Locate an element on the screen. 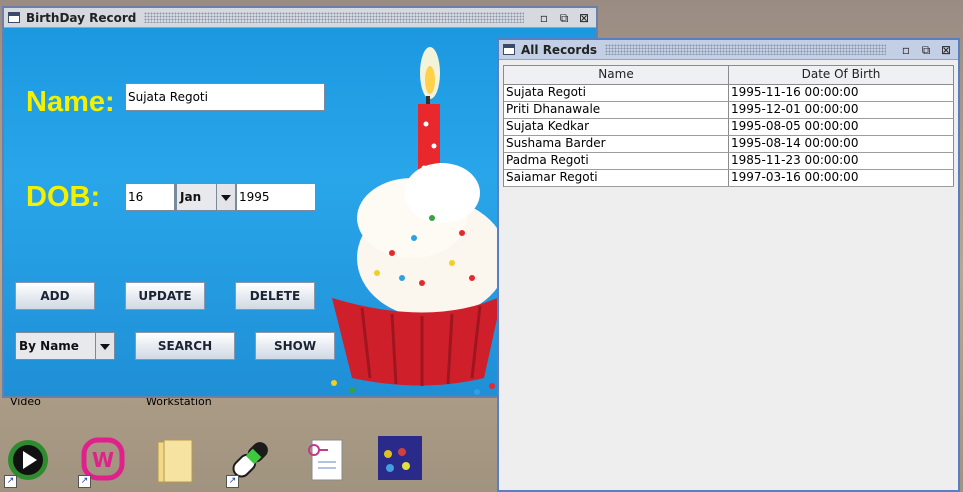  table-row: Saiamar Regoti 1997-03-16 00:00:00 is located at coordinates (729, 178).